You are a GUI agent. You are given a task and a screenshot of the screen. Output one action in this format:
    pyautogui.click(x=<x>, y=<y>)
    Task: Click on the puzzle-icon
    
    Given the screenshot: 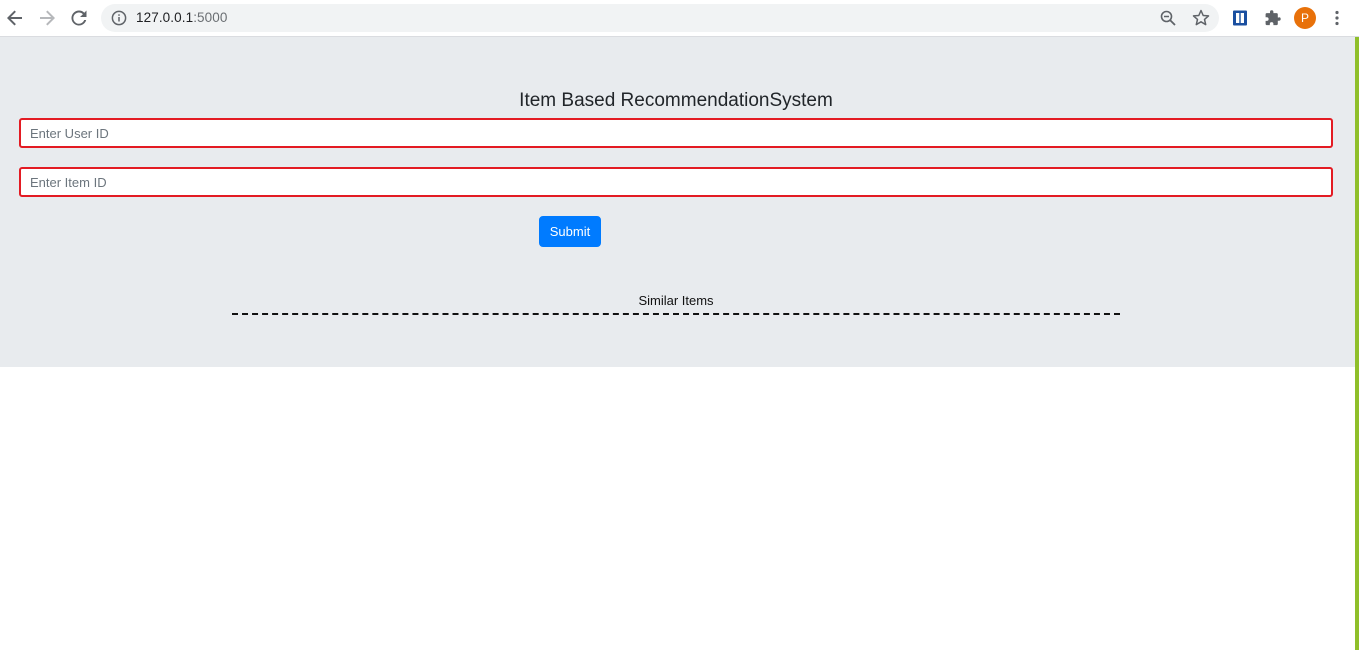 What is the action you would take?
    pyautogui.click(x=1273, y=18)
    